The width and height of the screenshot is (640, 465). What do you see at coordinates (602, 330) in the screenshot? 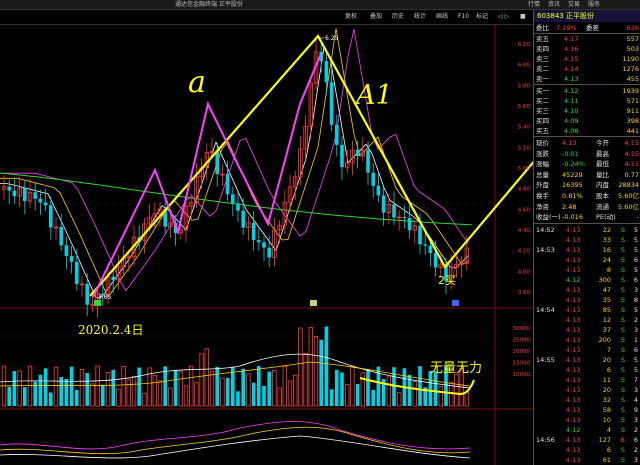
I see `tick-row: 4.13 37 S 3` at bounding box center [602, 330].